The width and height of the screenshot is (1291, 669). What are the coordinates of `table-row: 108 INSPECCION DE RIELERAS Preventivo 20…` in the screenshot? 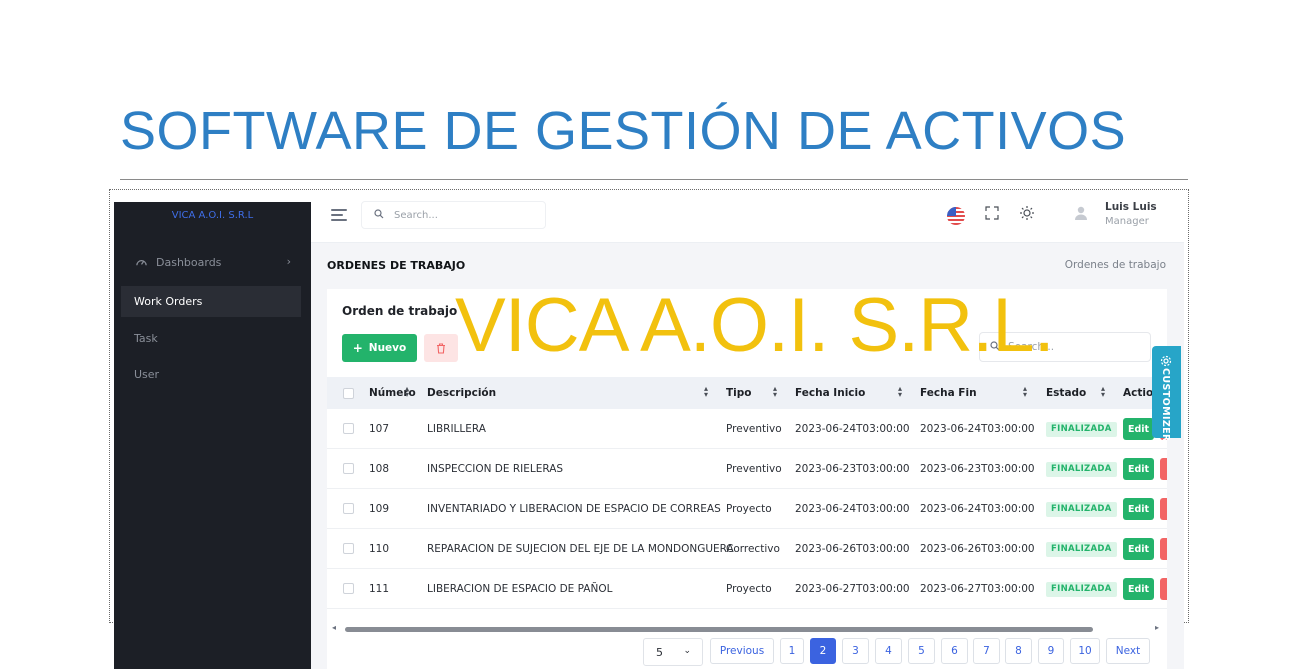 It's located at (747, 469).